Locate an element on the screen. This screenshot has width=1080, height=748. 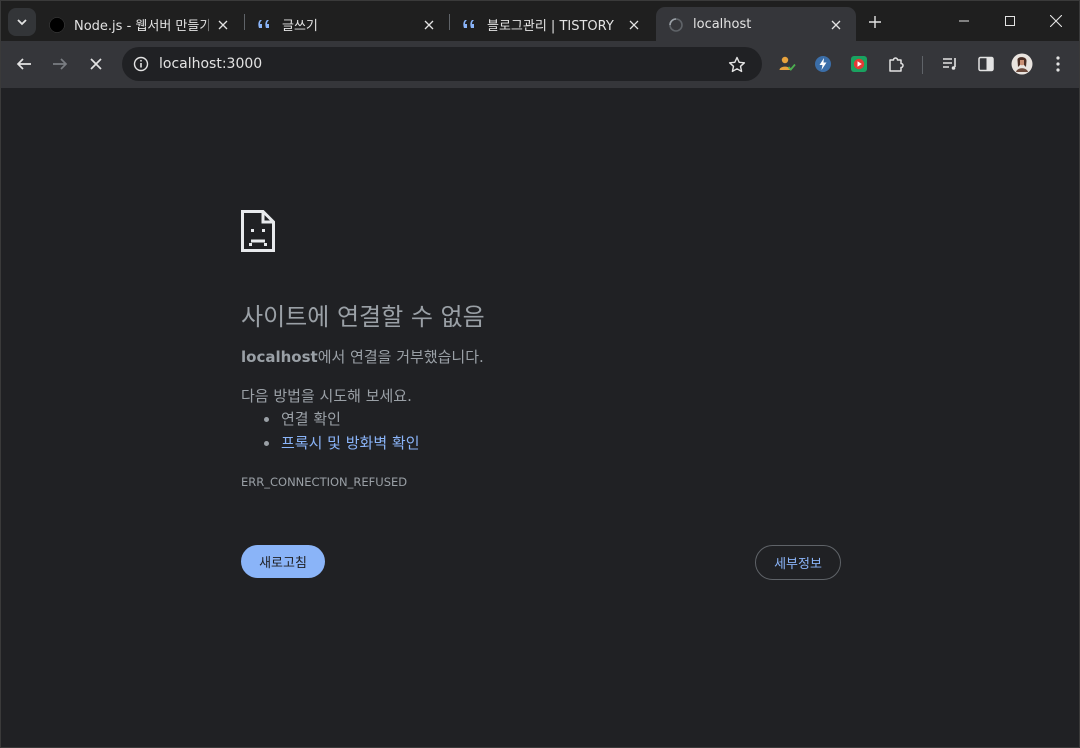
try-label: 다음 방법을 시도해 보세요. is located at coordinates (326, 396).